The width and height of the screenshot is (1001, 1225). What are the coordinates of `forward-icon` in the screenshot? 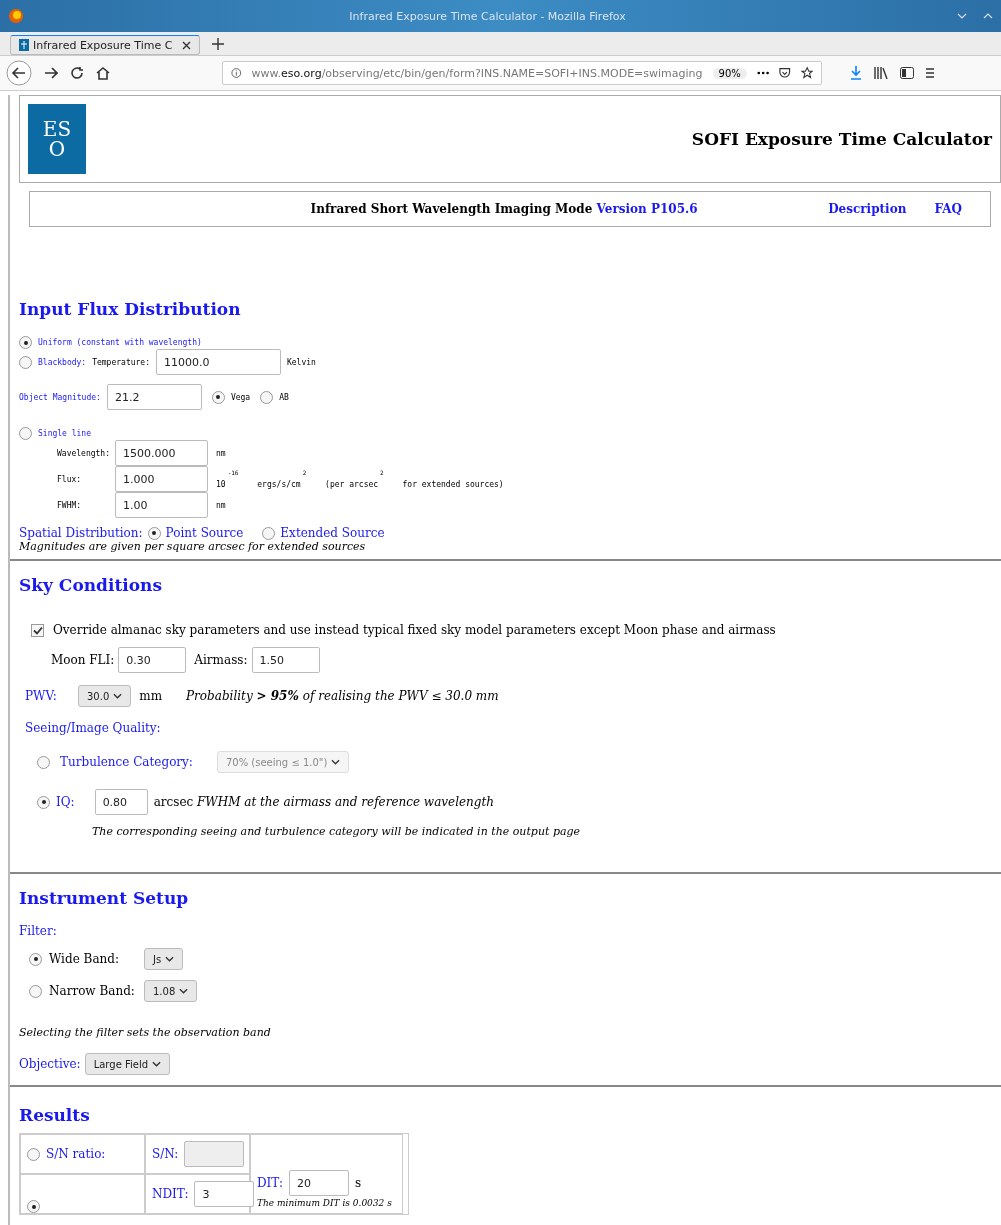 It's located at (51, 73).